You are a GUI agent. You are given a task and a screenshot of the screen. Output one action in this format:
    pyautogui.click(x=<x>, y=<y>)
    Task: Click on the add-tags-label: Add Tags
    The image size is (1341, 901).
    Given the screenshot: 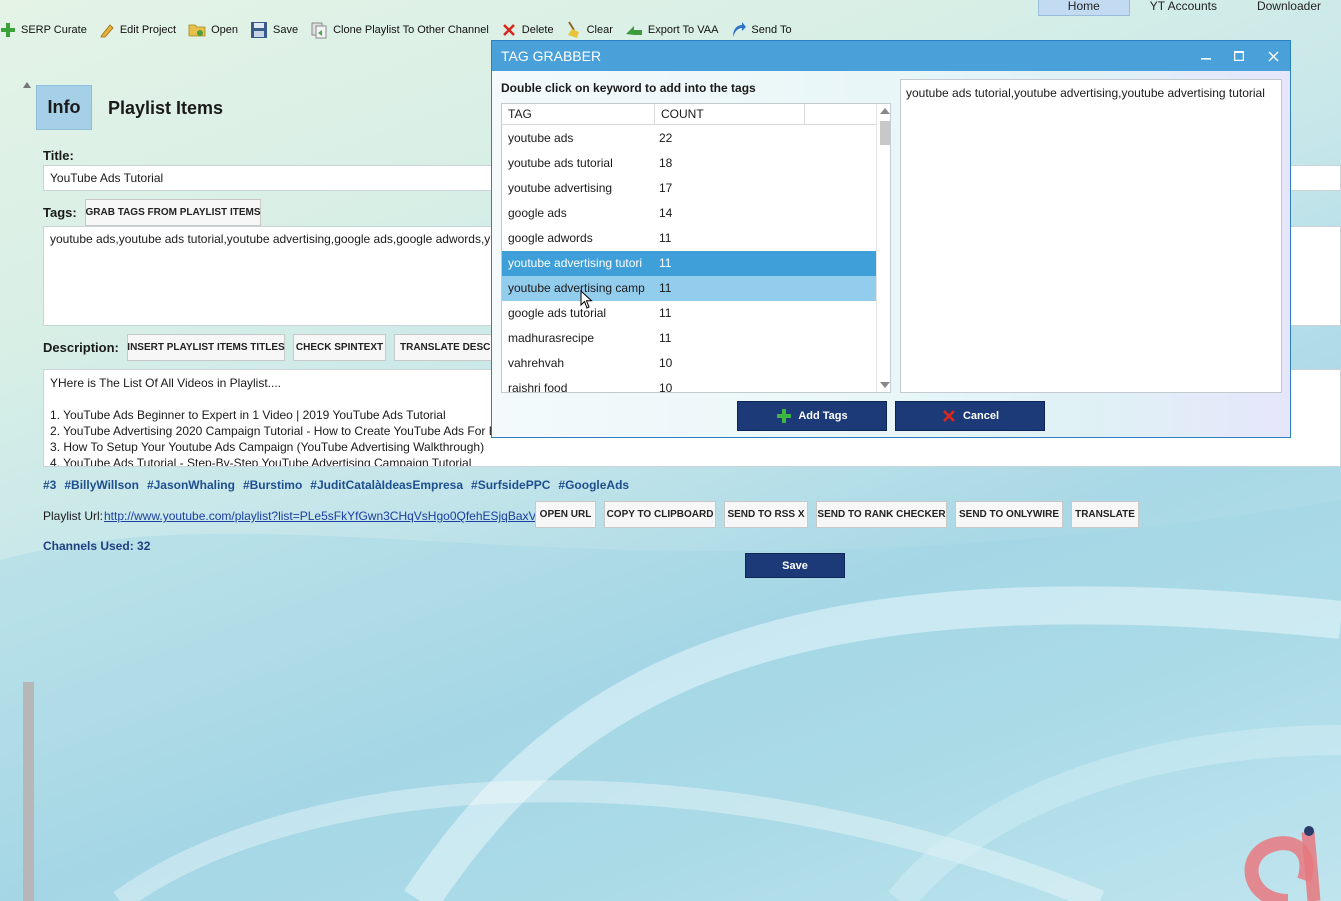 What is the action you would take?
    pyautogui.click(x=823, y=416)
    